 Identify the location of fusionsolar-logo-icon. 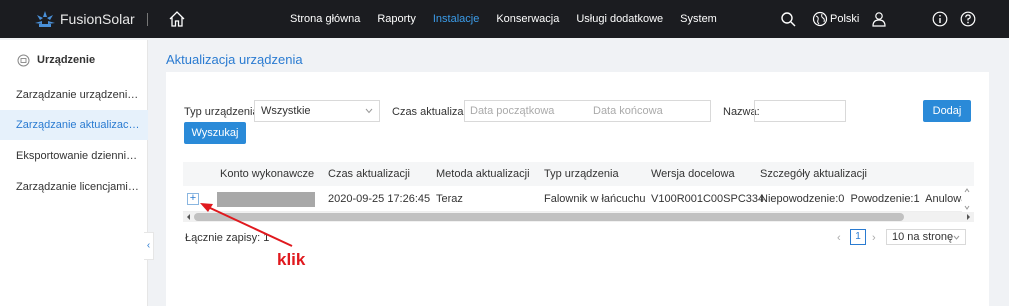
(45, 19).